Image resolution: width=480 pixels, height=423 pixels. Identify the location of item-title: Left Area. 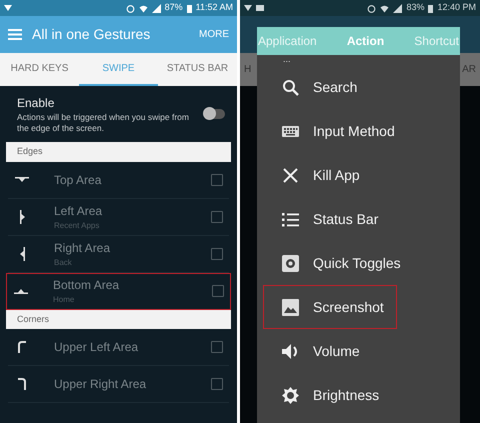
(132, 211).